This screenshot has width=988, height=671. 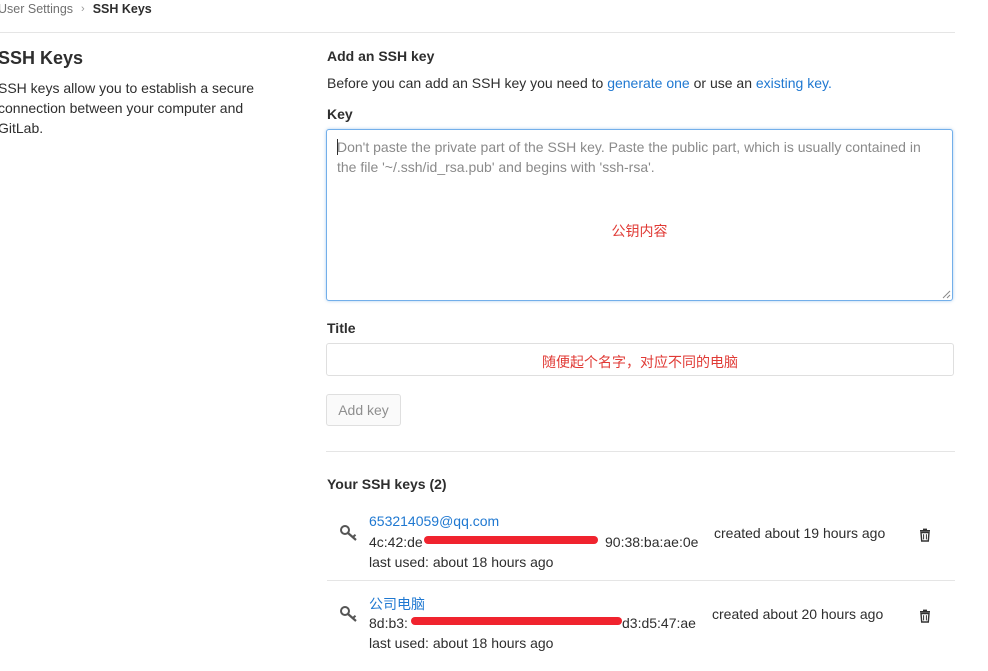 What do you see at coordinates (722, 83) in the screenshot?
I see `intro-text-middle: or use an` at bounding box center [722, 83].